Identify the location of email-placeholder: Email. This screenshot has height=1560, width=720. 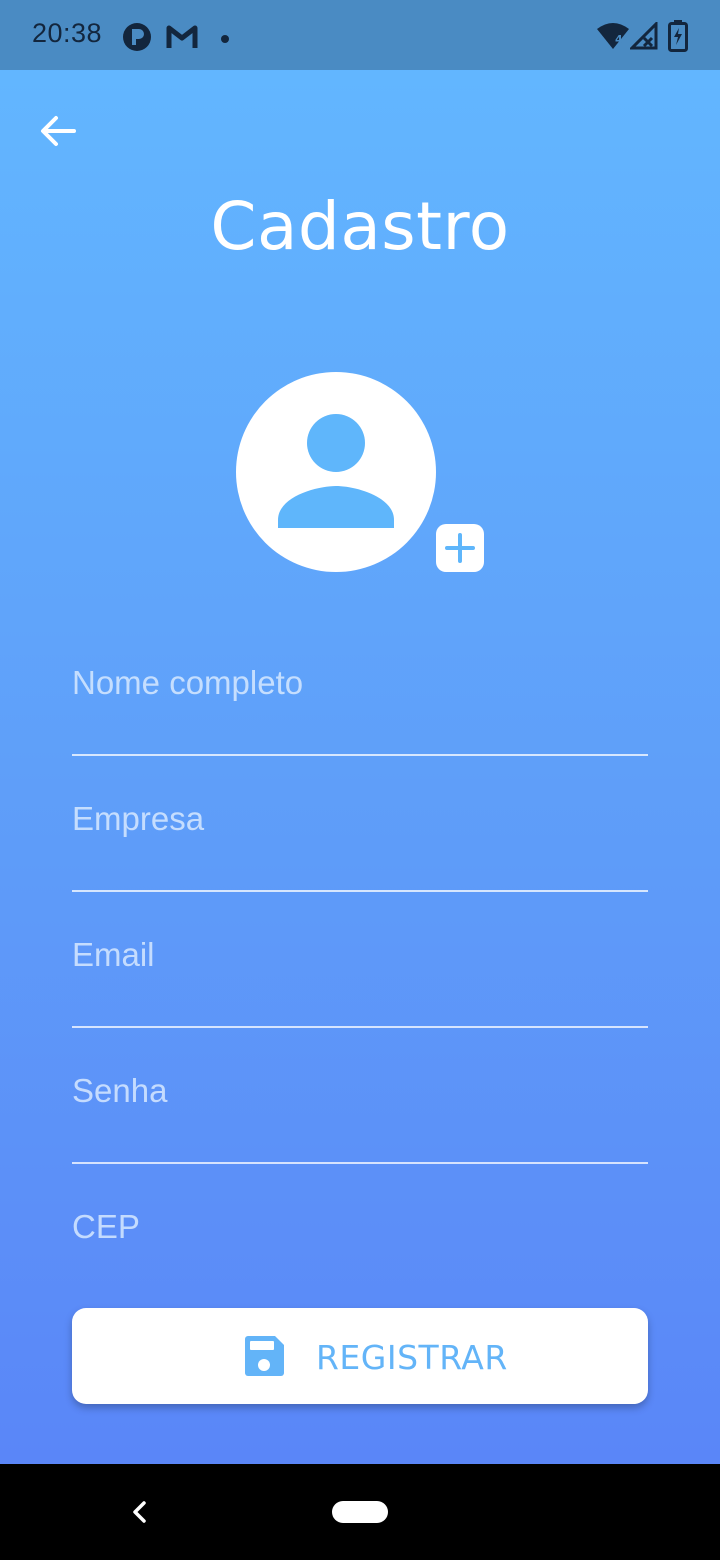
(113, 954).